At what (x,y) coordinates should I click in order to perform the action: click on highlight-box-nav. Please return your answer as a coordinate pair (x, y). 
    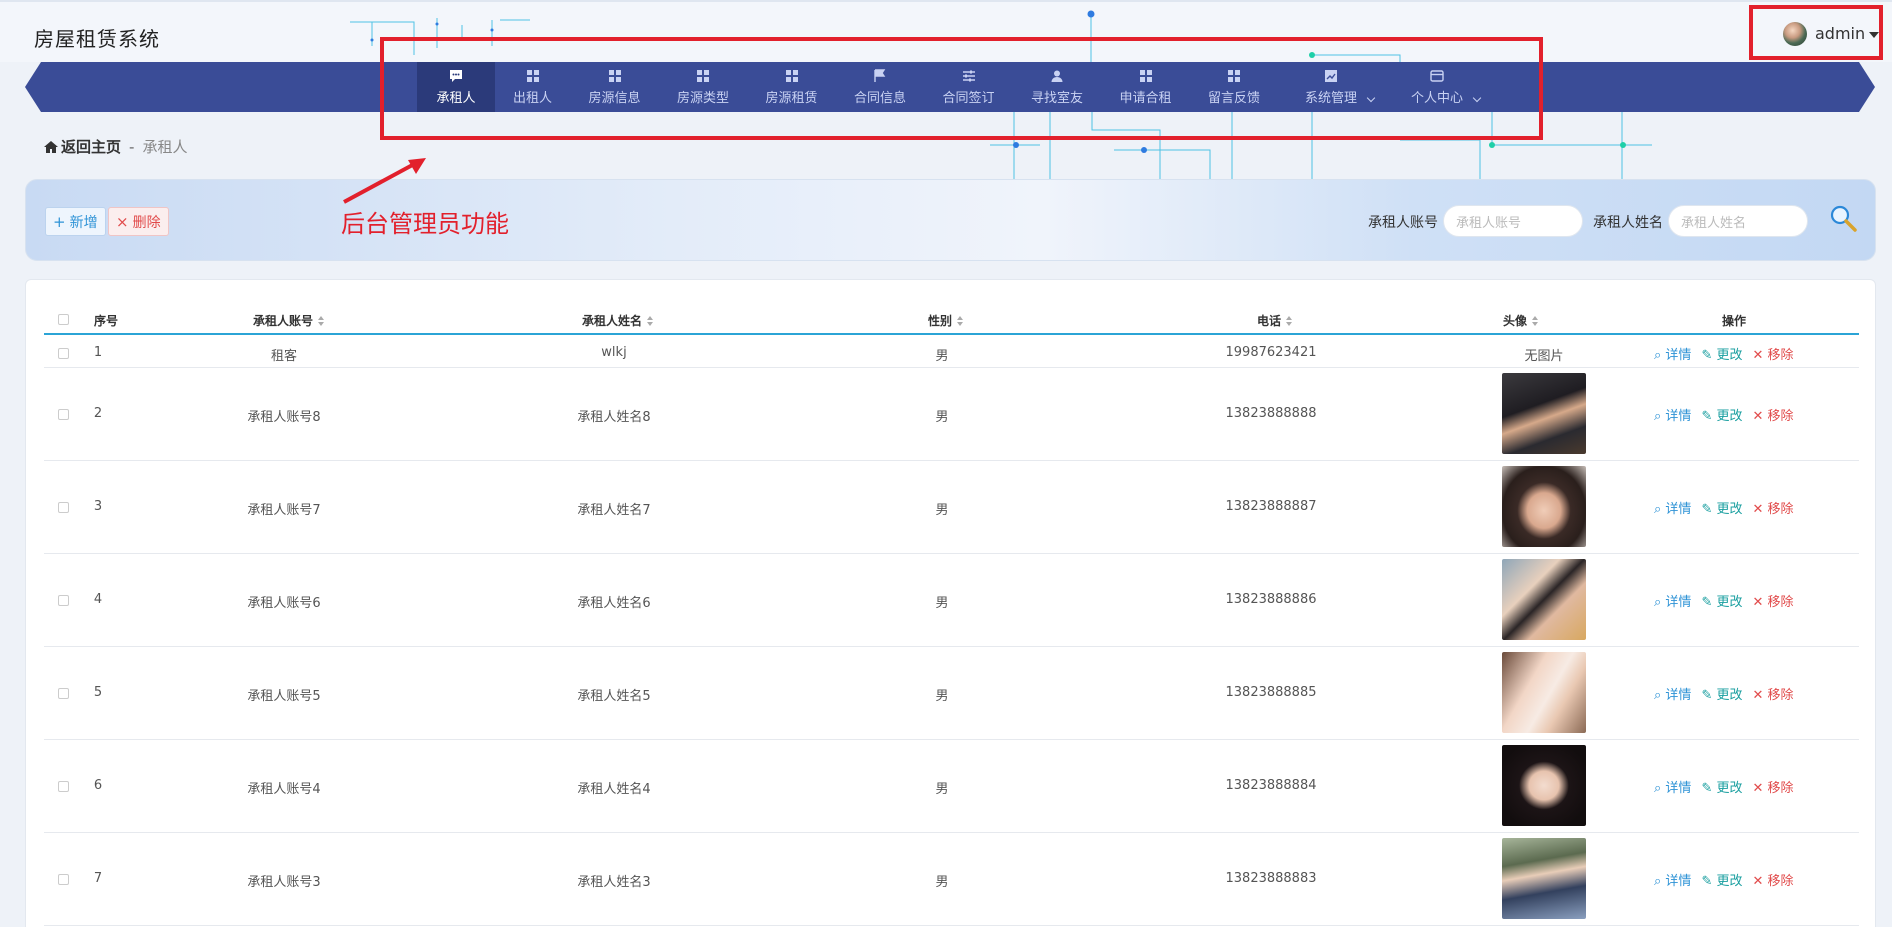
    Looking at the image, I should click on (961, 88).